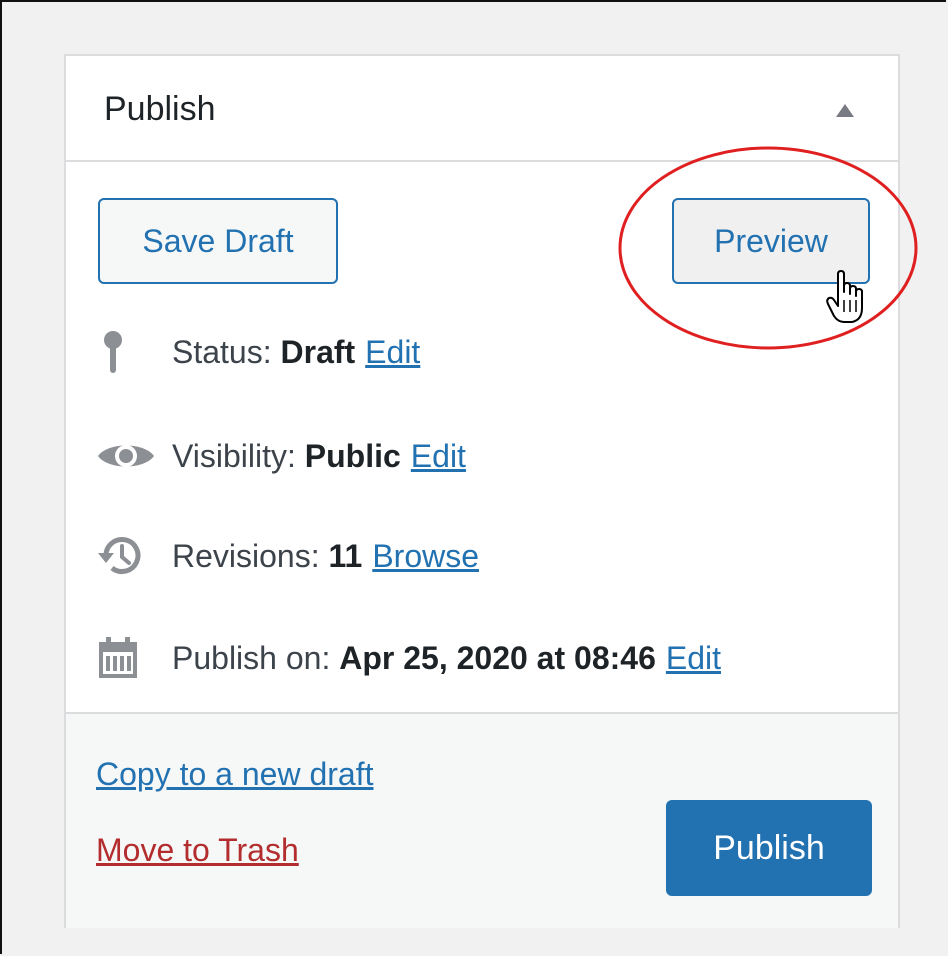  Describe the element at coordinates (693, 658) in the screenshot. I see `publish-on-edit-link: Edit` at that location.